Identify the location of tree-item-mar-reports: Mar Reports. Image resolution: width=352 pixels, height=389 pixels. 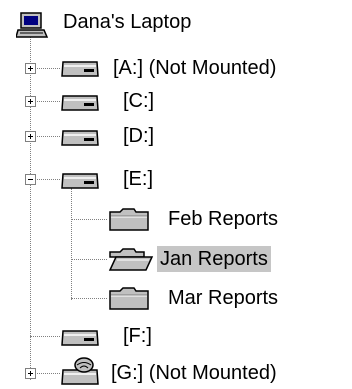
(223, 298).